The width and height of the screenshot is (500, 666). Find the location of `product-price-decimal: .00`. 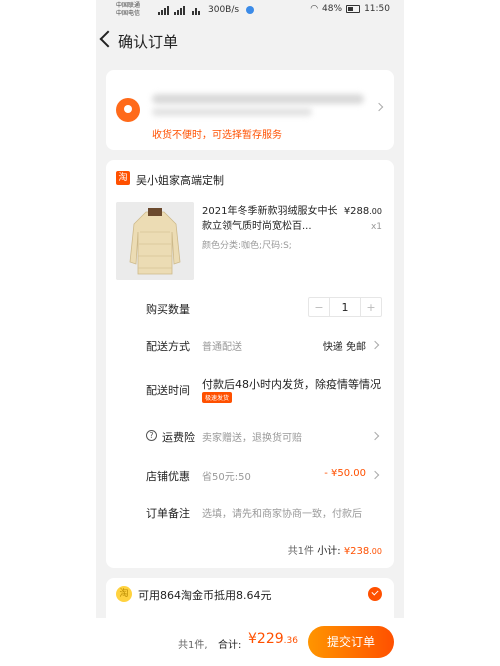

product-price-decimal: .00 is located at coordinates (375, 211).